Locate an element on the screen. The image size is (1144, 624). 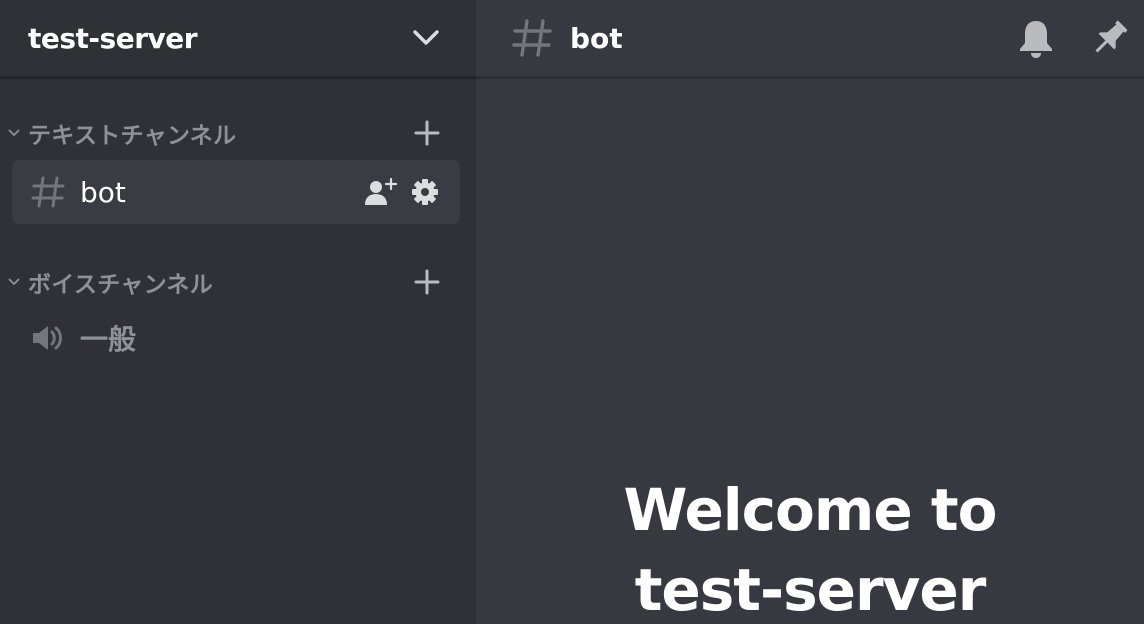
category-label: テキストチャンネル is located at coordinates (132, 136).